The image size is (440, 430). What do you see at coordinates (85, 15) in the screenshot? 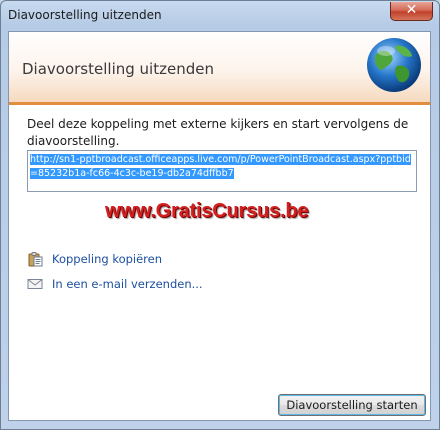
I see `window-title: Diavoorstelling uitzenden` at bounding box center [85, 15].